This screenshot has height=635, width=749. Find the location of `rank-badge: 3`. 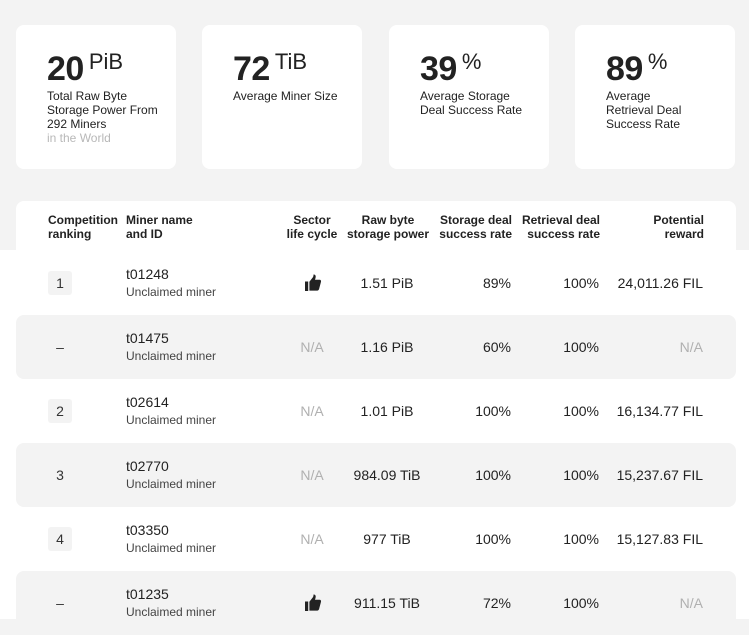

rank-badge: 3 is located at coordinates (60, 475).